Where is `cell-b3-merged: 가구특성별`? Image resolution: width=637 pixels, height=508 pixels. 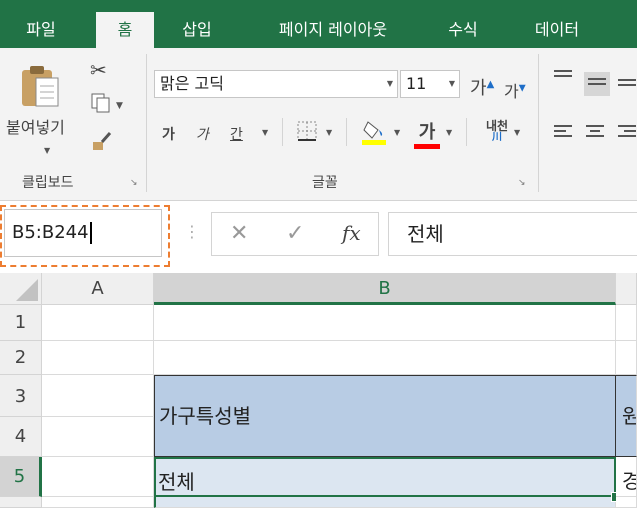 cell-b3-merged: 가구특성별 is located at coordinates (385, 416).